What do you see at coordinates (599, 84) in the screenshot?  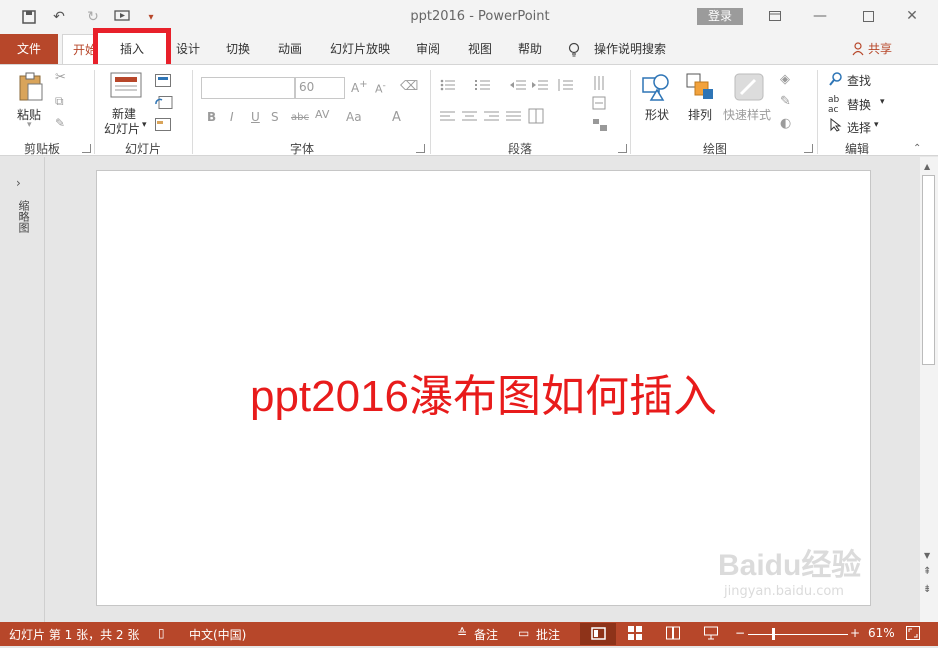 I see `text-direction-icon` at bounding box center [599, 84].